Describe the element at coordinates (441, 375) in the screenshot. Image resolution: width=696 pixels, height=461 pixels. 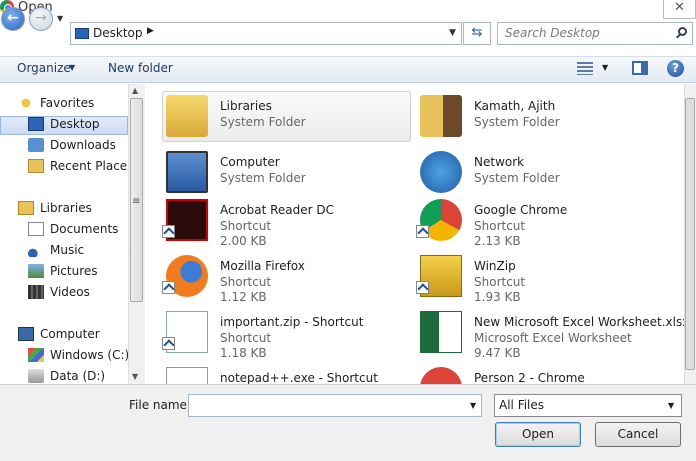
I see `chrome-person-icon` at that location.